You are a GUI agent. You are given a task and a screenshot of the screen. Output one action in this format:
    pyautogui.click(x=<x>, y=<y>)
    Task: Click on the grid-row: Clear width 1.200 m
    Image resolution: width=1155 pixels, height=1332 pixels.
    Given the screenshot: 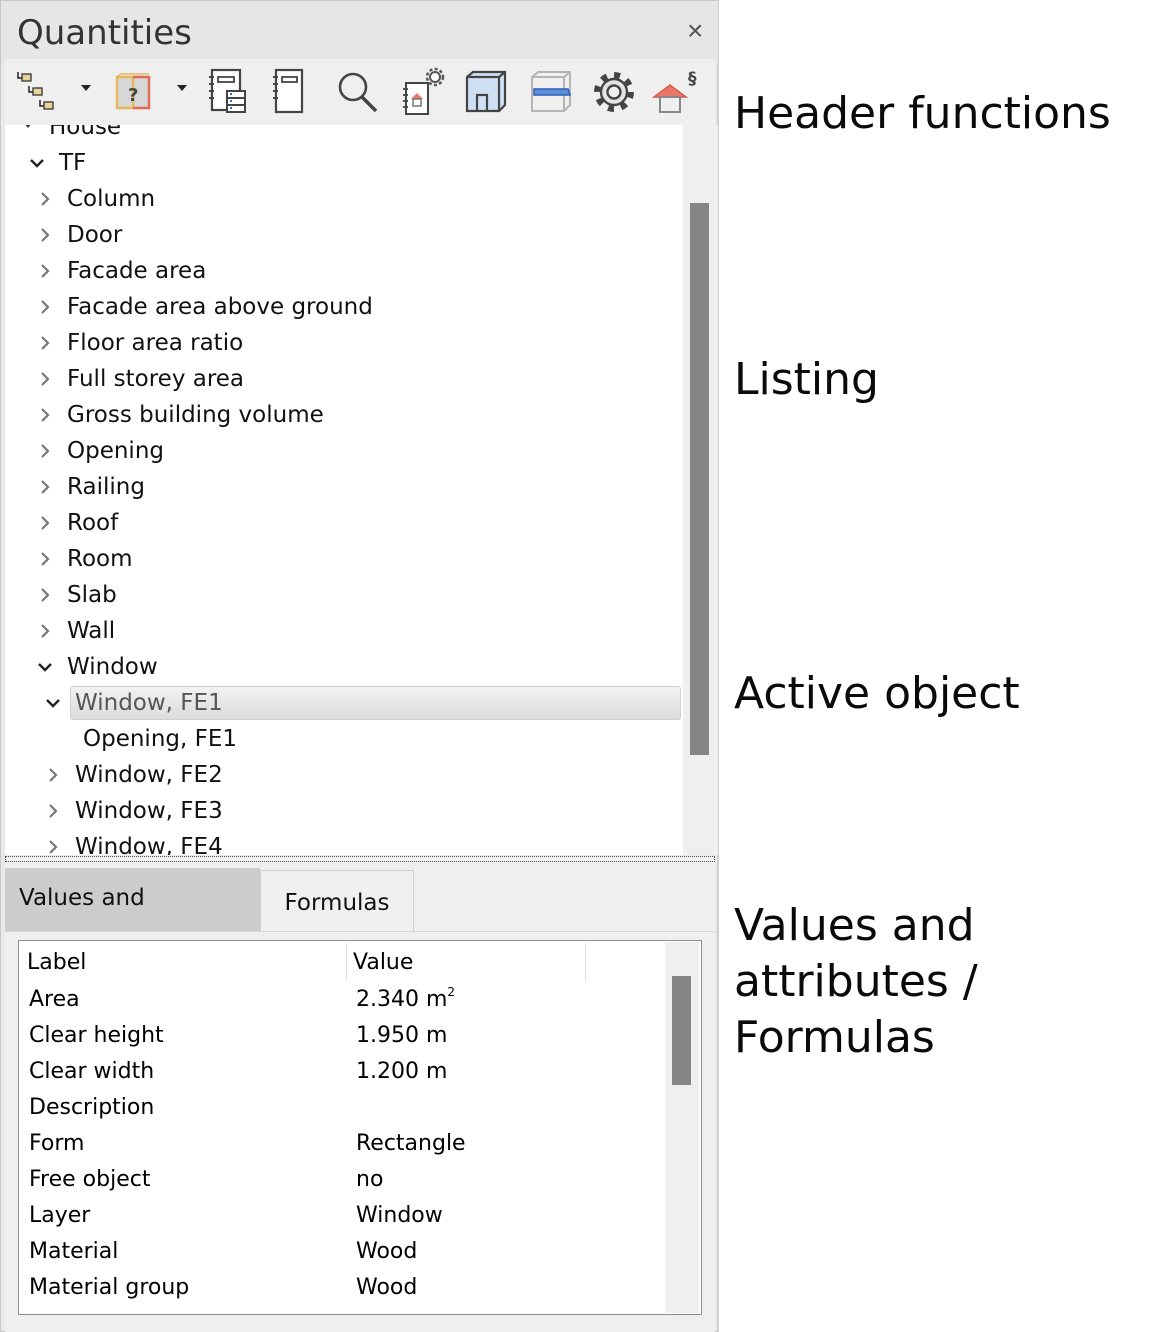 What is the action you would take?
    pyautogui.click(x=341, y=1072)
    